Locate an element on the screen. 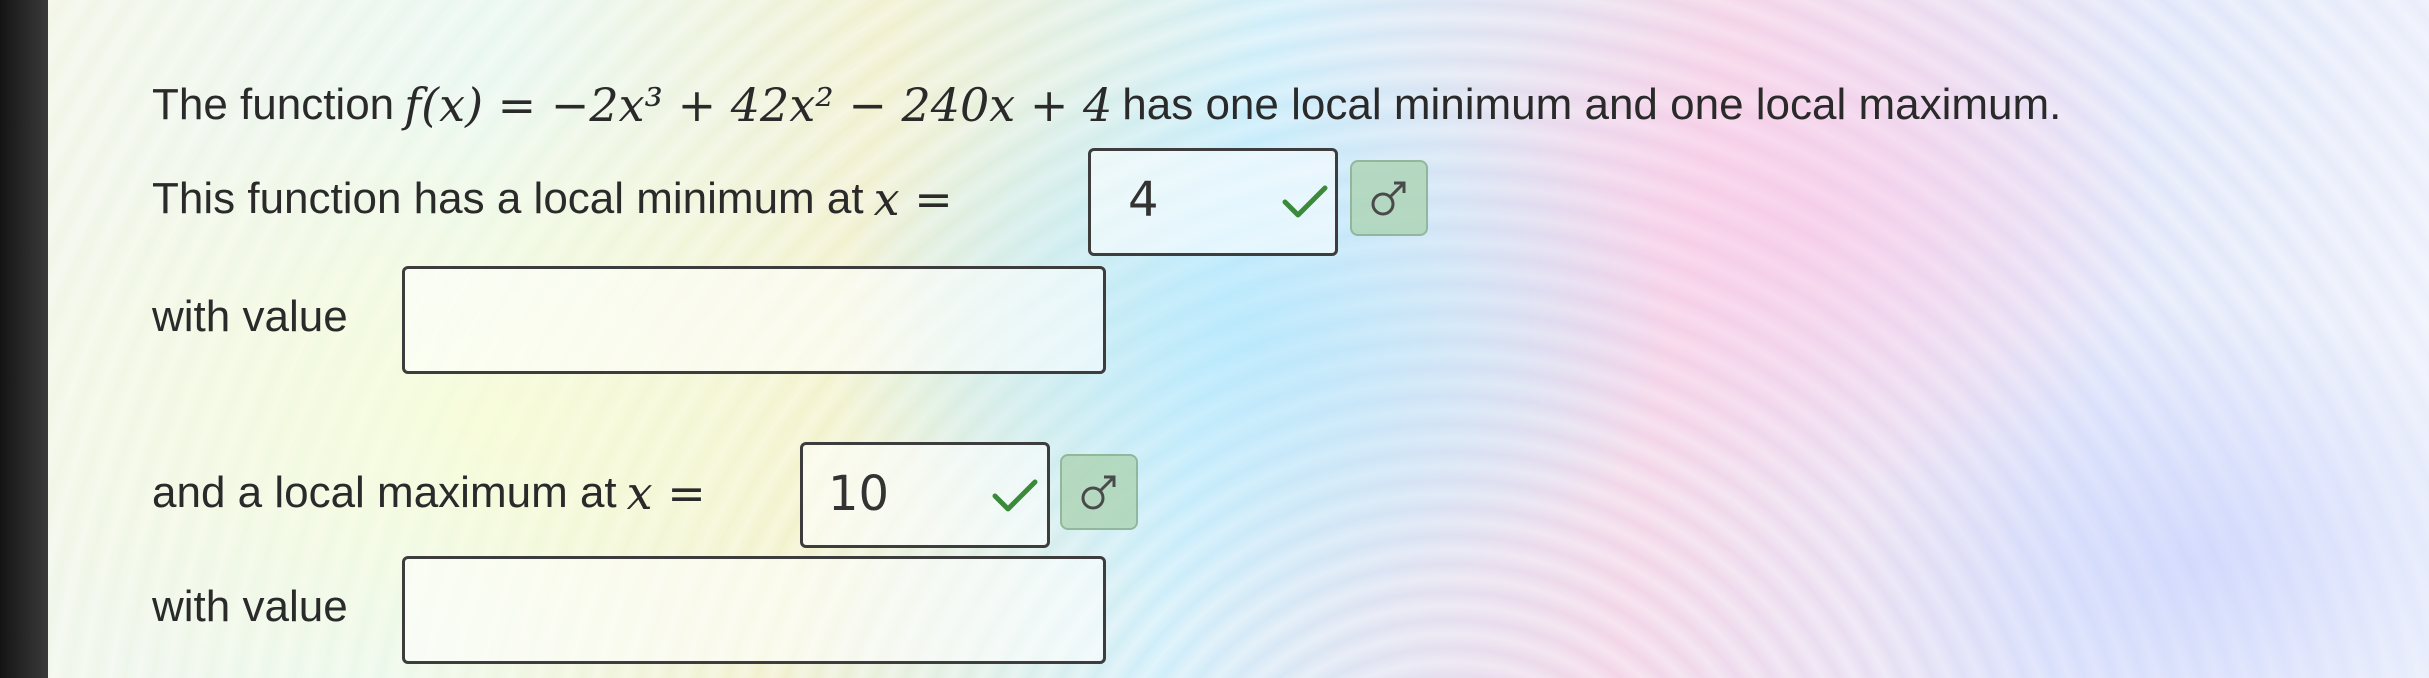 This screenshot has width=2429, height=678. maximum-value-label: with value is located at coordinates (250, 606).